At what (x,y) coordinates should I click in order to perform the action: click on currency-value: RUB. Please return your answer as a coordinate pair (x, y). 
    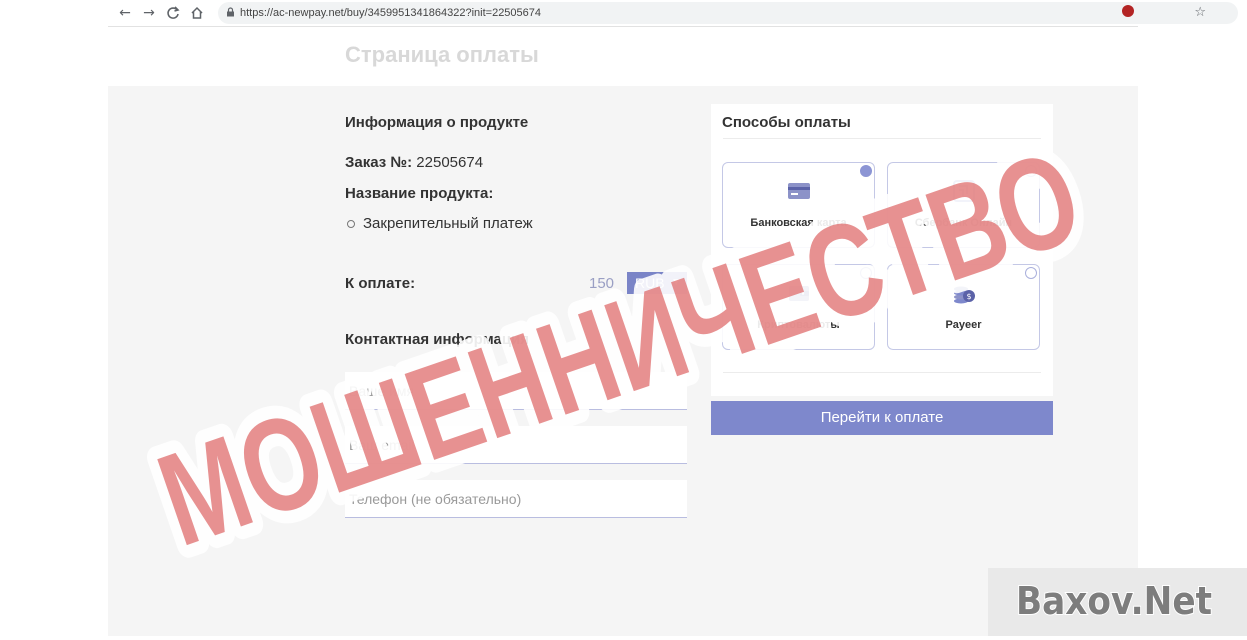
    Looking at the image, I should click on (650, 283).